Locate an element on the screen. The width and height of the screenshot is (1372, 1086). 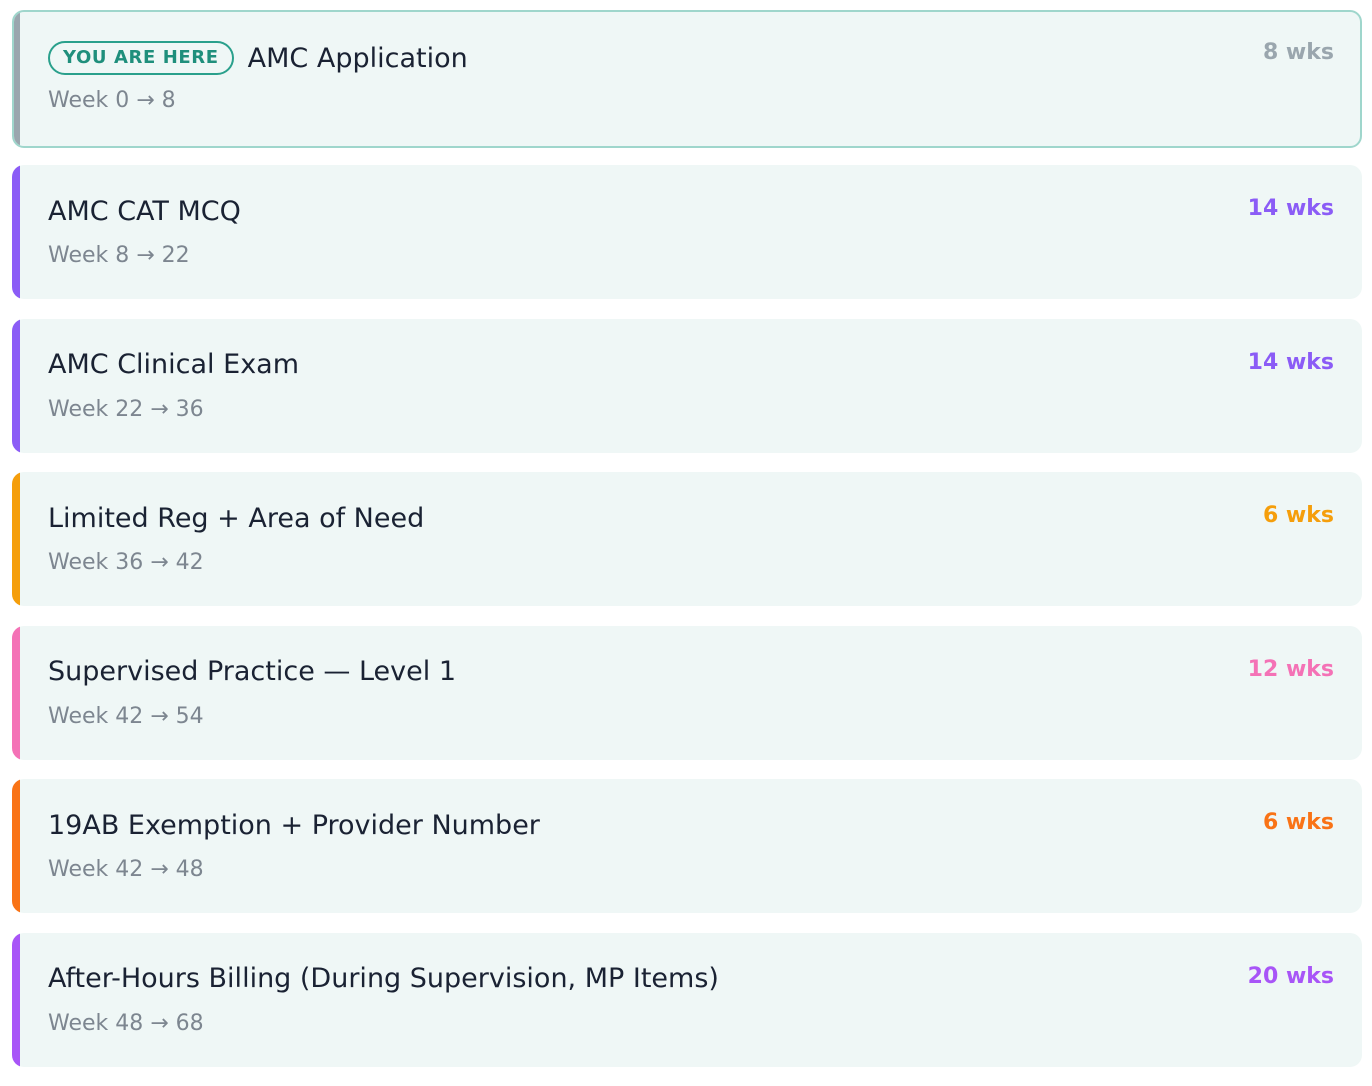
phase-title-row: Supervised Practice — Level 1 is located at coordinates (252, 672).